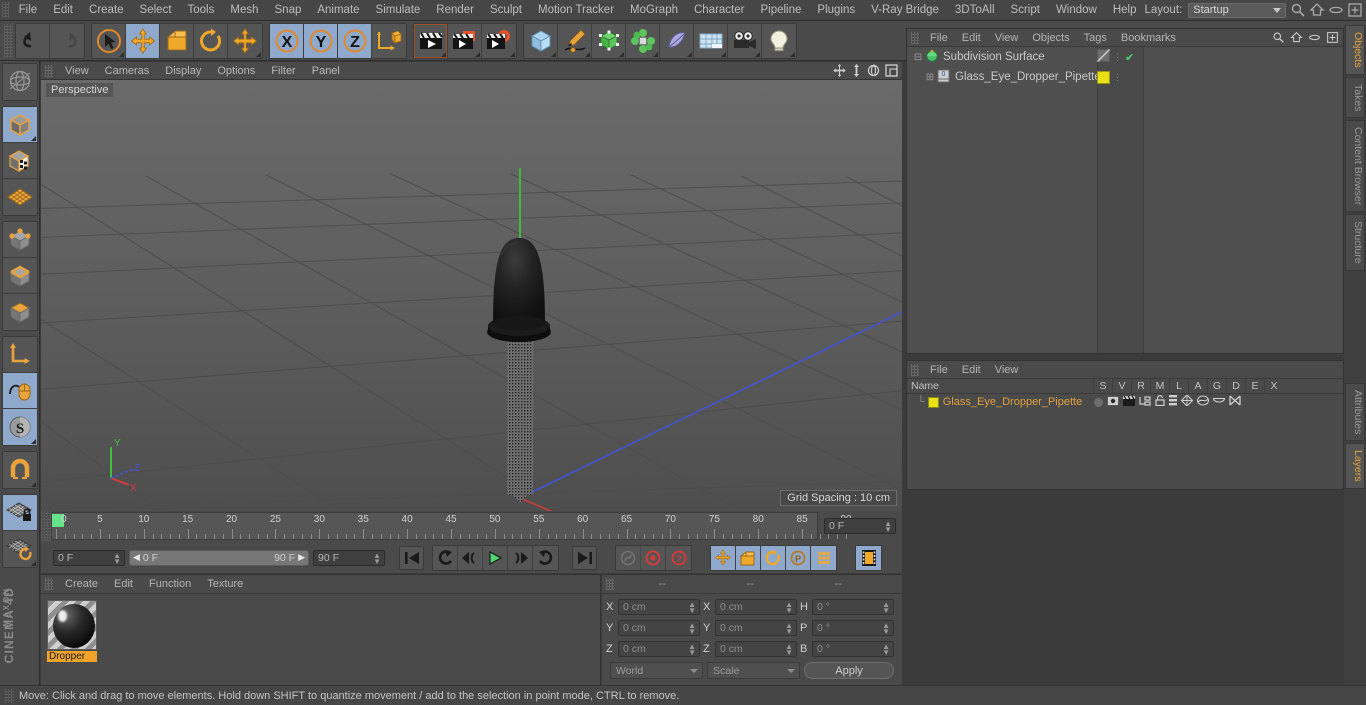 The height and width of the screenshot is (705, 1366). Describe the element at coordinates (719, 10) in the screenshot. I see `menu-character: Character` at that location.